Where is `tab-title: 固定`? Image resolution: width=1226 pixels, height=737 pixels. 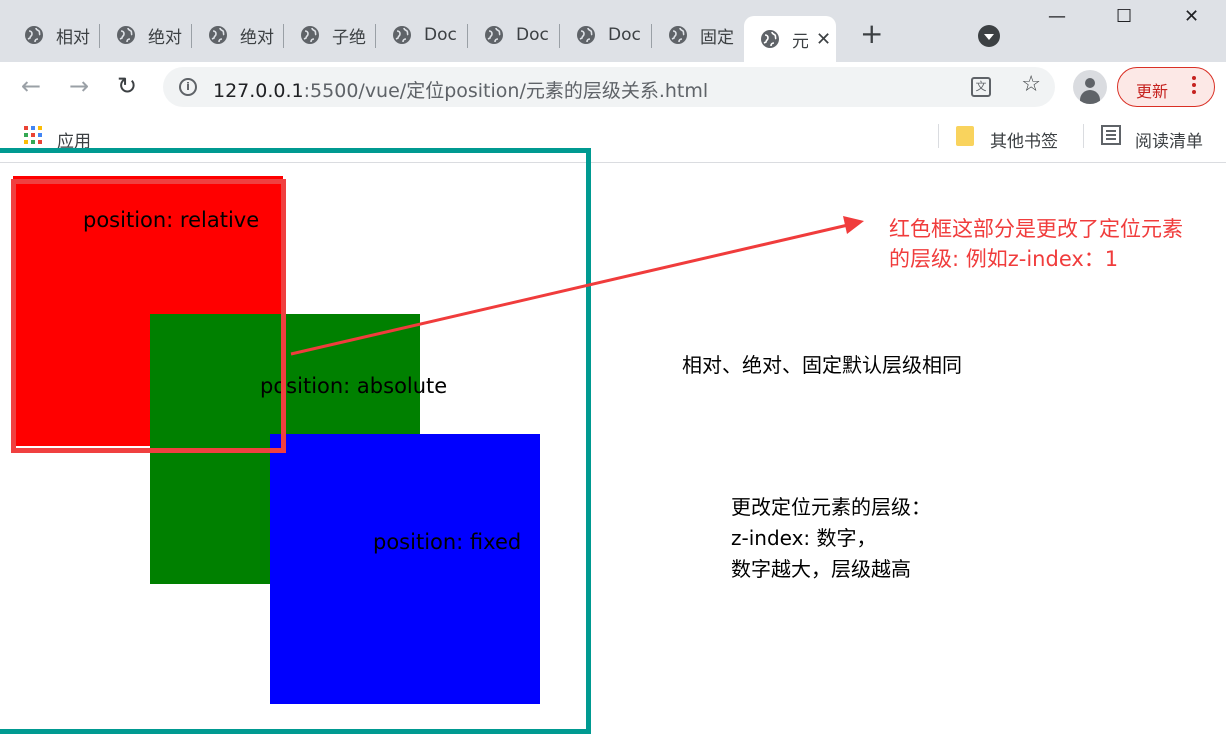 tab-title: 固定 is located at coordinates (717, 37).